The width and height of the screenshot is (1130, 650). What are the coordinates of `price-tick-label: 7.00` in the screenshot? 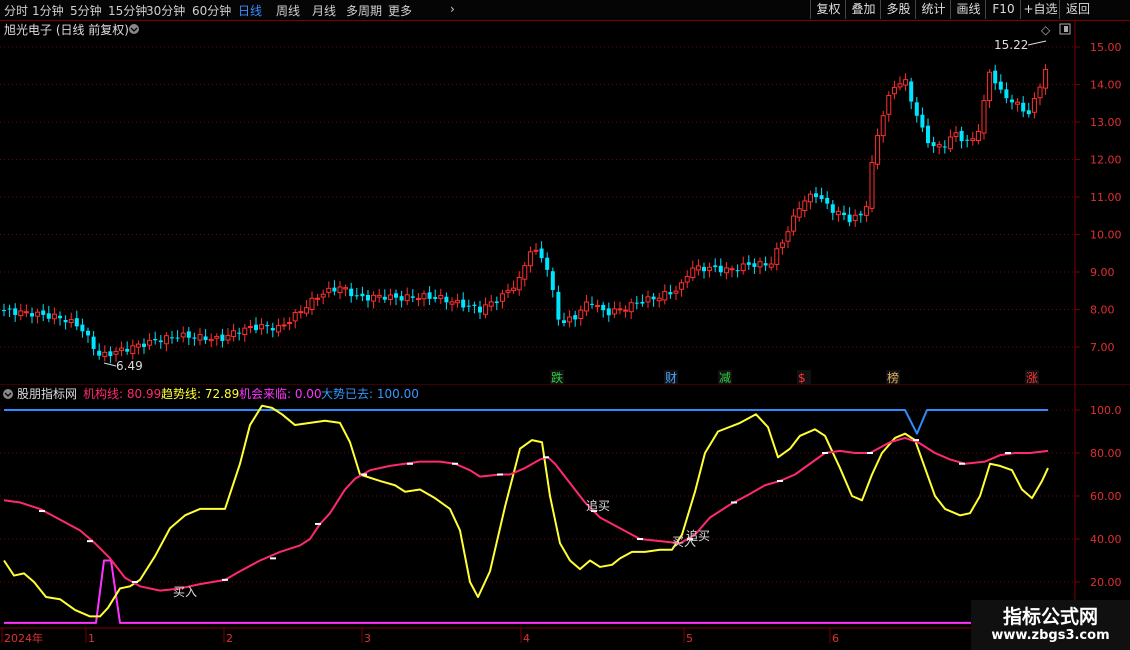 It's located at (1102, 347).